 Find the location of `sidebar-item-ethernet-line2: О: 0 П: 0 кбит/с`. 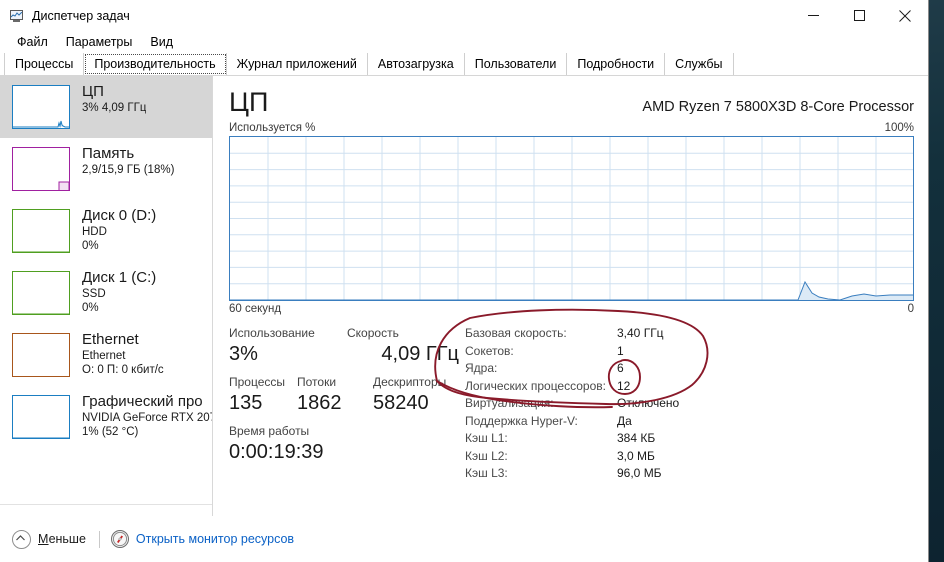

sidebar-item-ethernet-line2: О: 0 П: 0 кбит/с is located at coordinates (123, 370).